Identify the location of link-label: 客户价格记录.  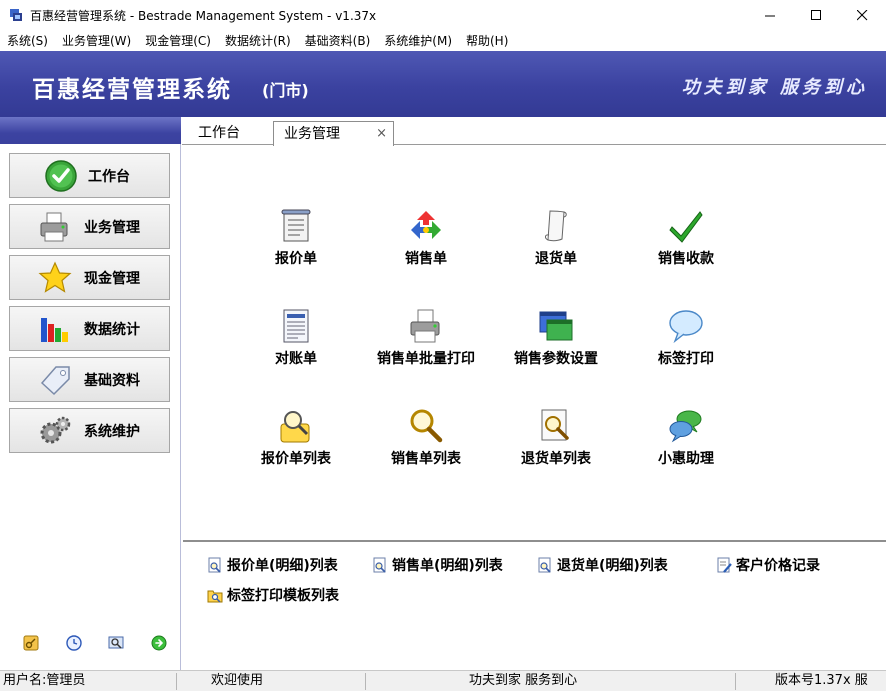
(778, 566).